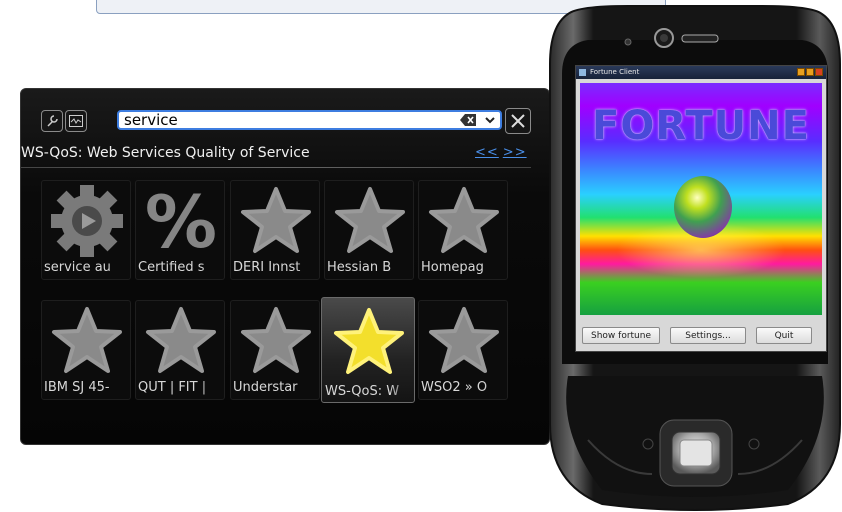  What do you see at coordinates (267, 267) in the screenshot?
I see `tile-label: DERI Innst` at bounding box center [267, 267].